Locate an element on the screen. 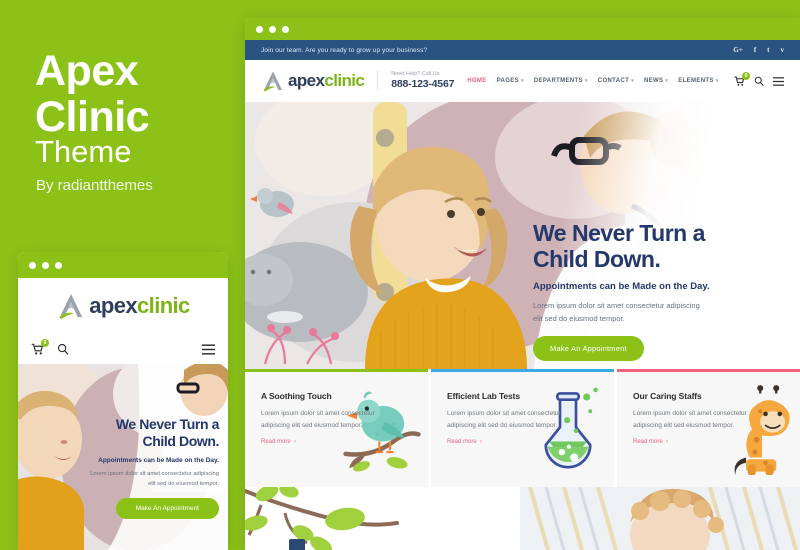 Image resolution: width=800 pixels, height=550 pixels. hero-heading-line2: Child Down. is located at coordinates (597, 259).